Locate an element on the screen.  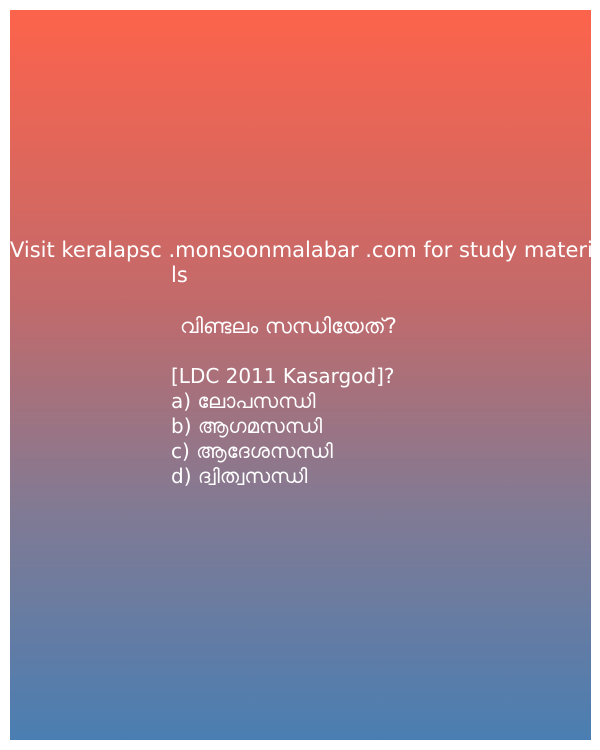
question-text: വിണ്ടലം സന്ധിയേത്? is located at coordinates (288, 326).